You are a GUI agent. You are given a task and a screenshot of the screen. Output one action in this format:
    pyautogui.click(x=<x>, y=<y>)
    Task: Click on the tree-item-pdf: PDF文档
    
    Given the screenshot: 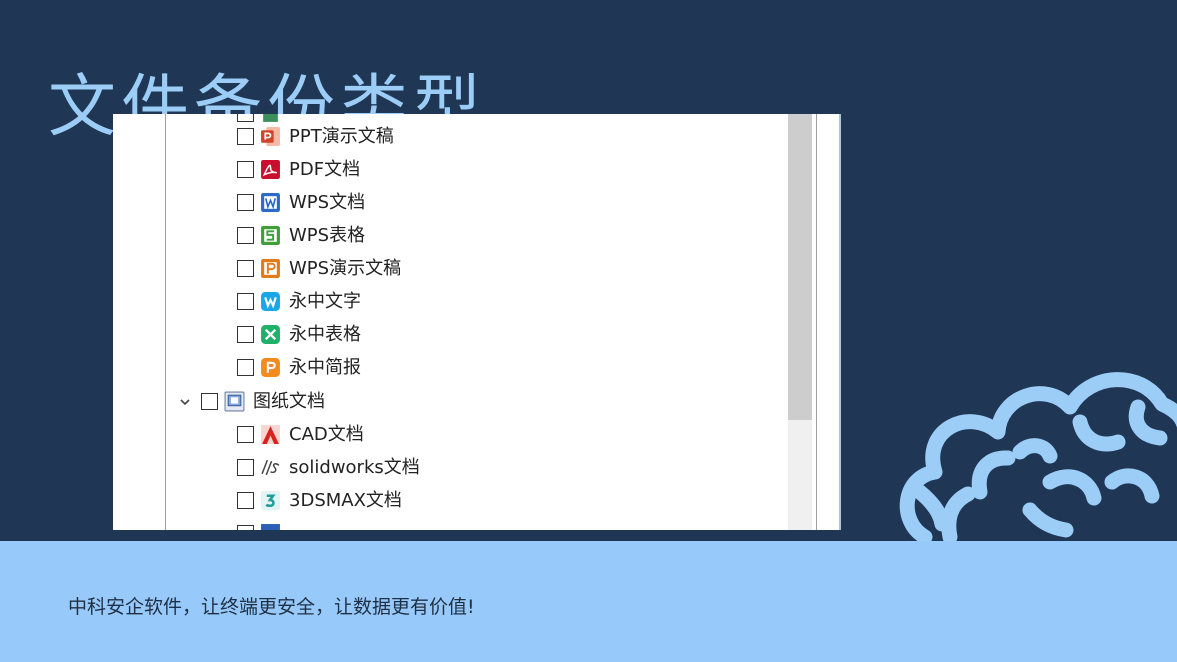 What is the action you would take?
    pyautogui.click(x=298, y=169)
    